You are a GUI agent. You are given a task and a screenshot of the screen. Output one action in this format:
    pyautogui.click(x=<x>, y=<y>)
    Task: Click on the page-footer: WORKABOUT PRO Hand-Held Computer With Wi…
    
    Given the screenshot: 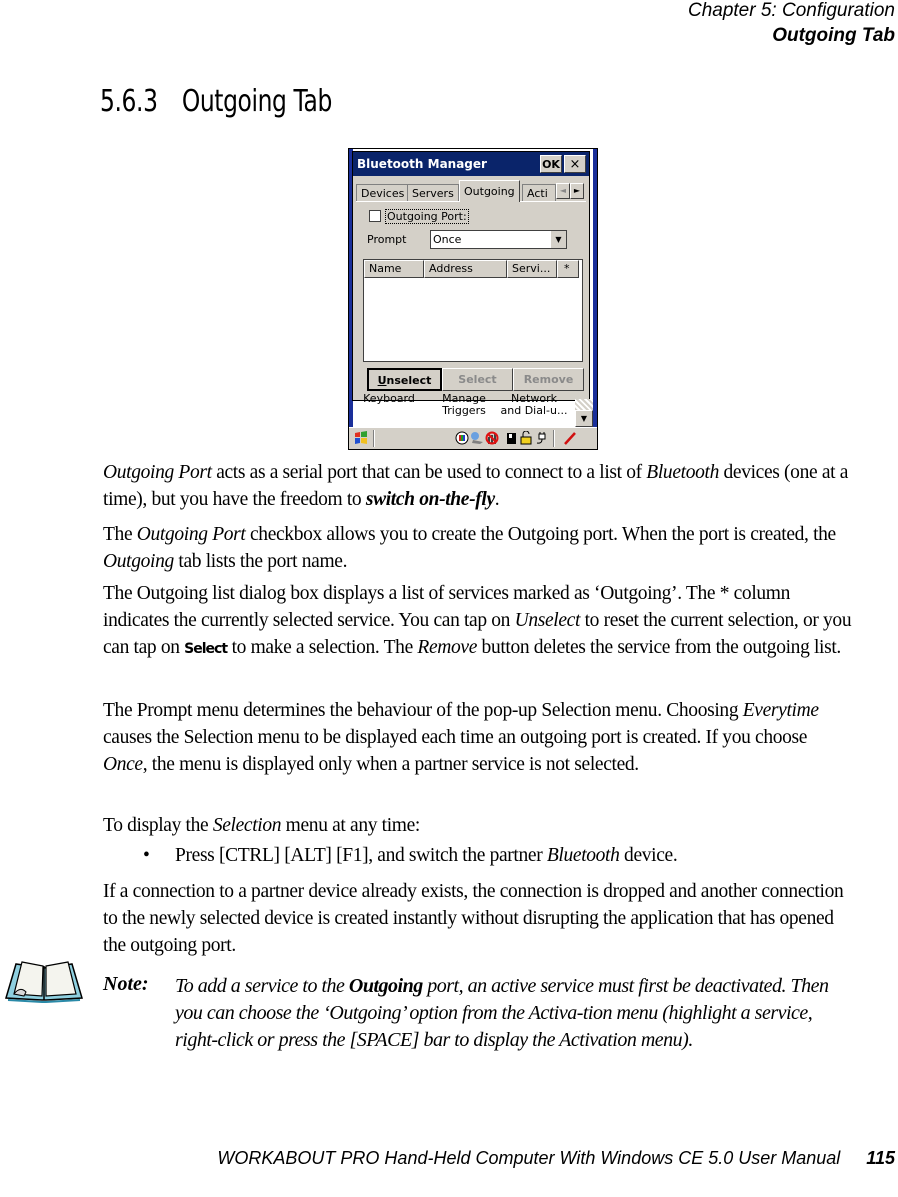 What is the action you would take?
    pyautogui.click(x=557, y=1158)
    